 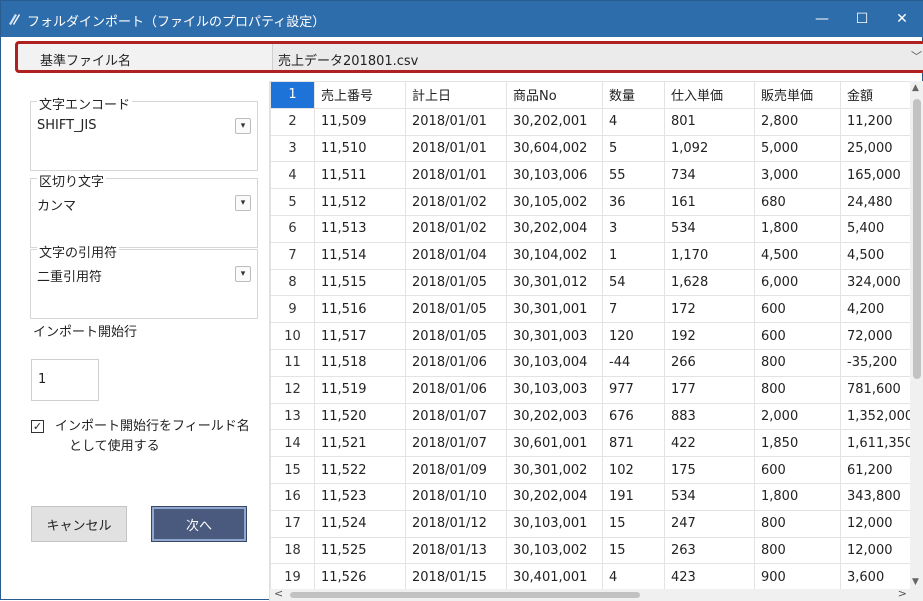 What do you see at coordinates (176, 22) in the screenshot?
I see `window-title: フォルダインポート（ファイルのプロパティ設定）` at bounding box center [176, 22].